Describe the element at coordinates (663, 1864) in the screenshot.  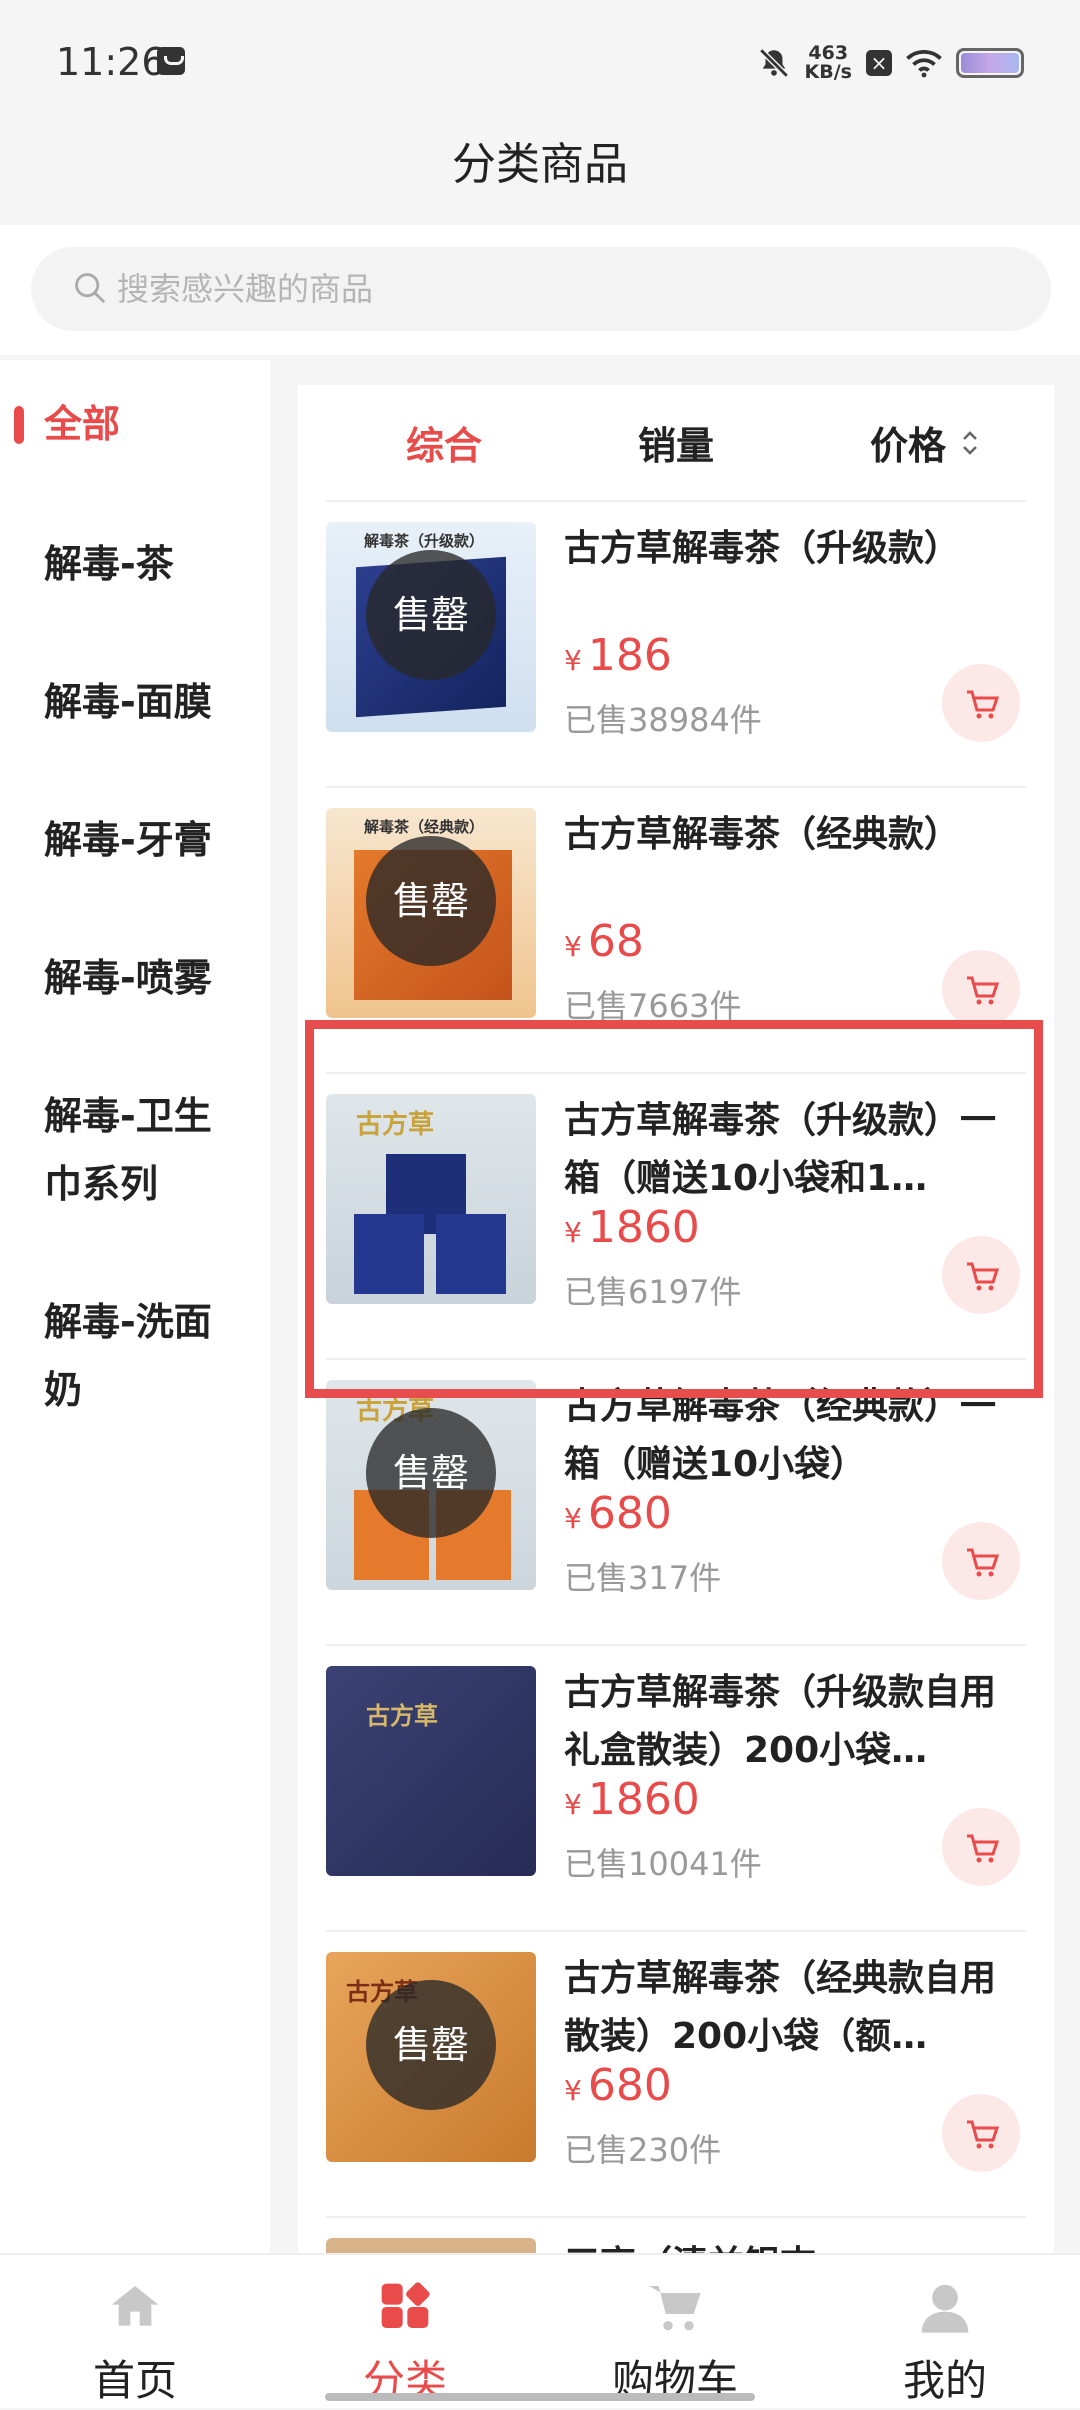
I see `product-sold-count: 已售10041件` at that location.